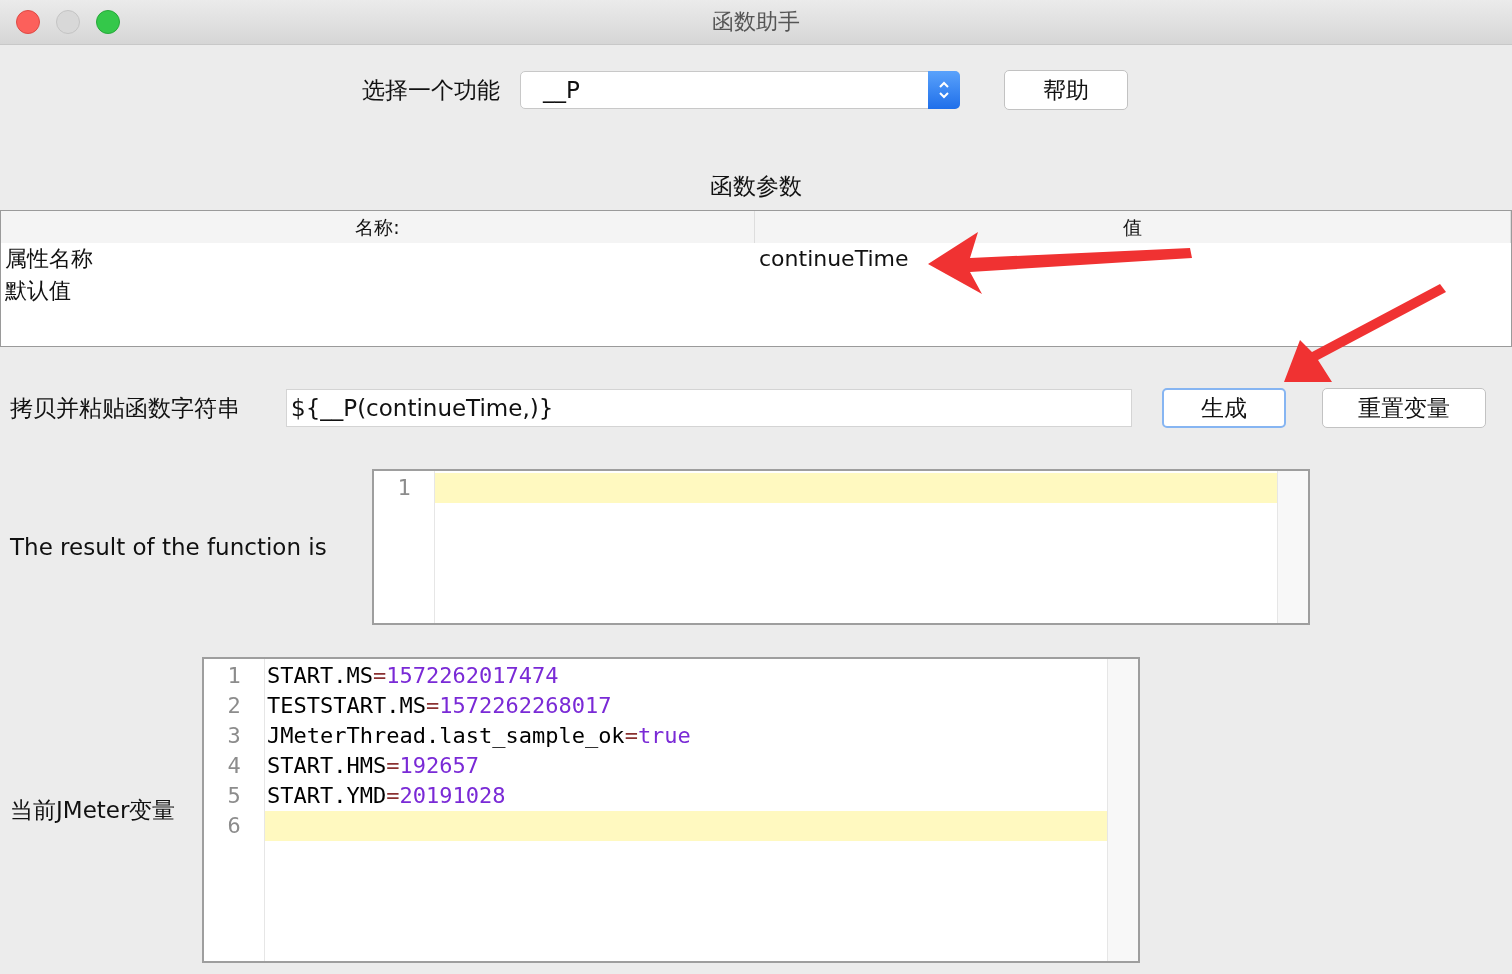 Image resolution: width=1512 pixels, height=974 pixels. Describe the element at coordinates (28, 22) in the screenshot. I see `close-icon` at that location.